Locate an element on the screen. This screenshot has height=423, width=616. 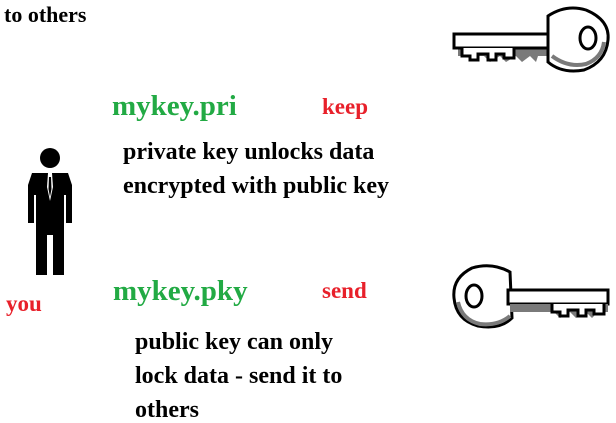
person-shape is located at coordinates (50, 211).